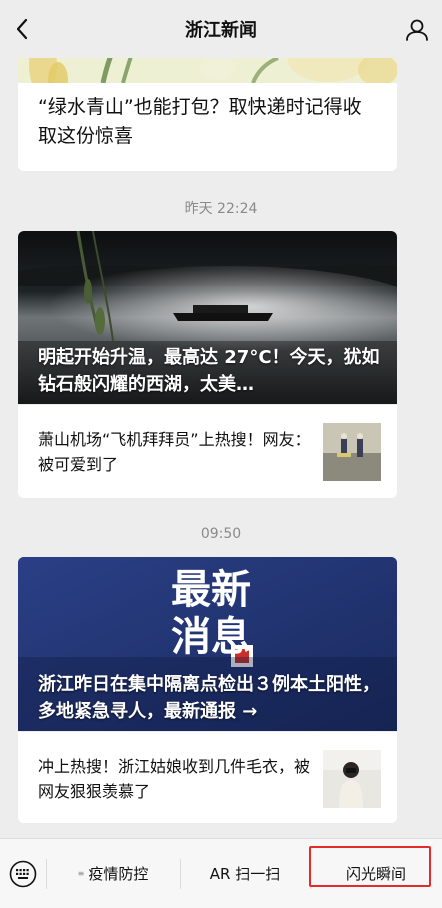 The height and width of the screenshot is (908, 442). I want to click on sub-article-title: 冲上热搜！浙江姑娘收到几件毛衣，被网友狠狠羡慕了, so click(174, 778).